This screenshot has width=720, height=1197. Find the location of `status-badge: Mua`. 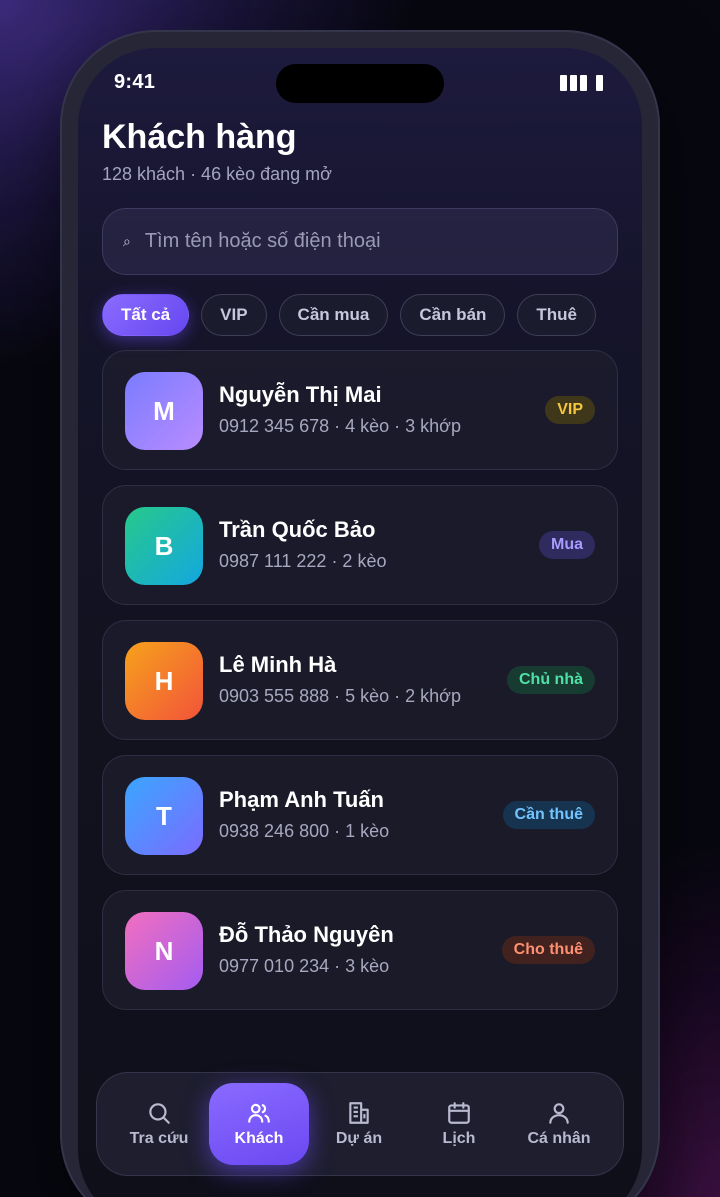

status-badge: Mua is located at coordinates (567, 545).